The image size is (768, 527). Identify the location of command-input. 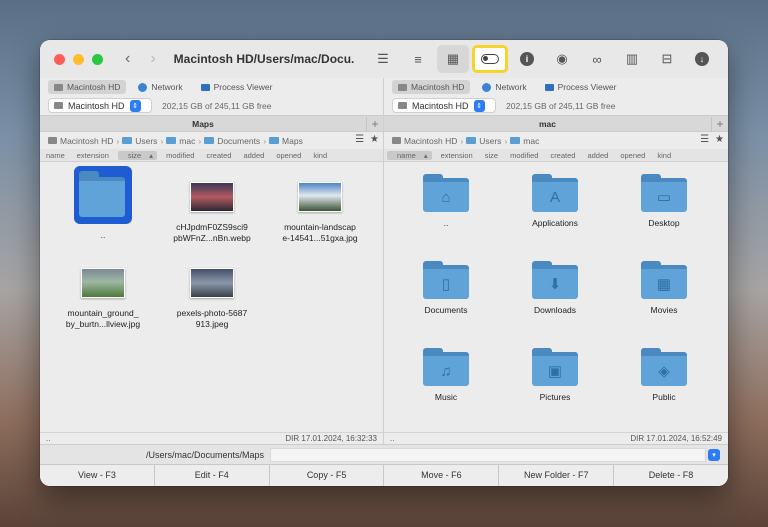
(488, 454).